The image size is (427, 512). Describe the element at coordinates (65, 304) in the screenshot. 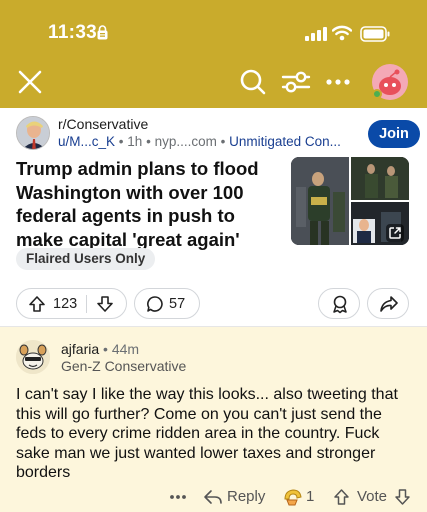

I see `upvote-count: 123` at that location.